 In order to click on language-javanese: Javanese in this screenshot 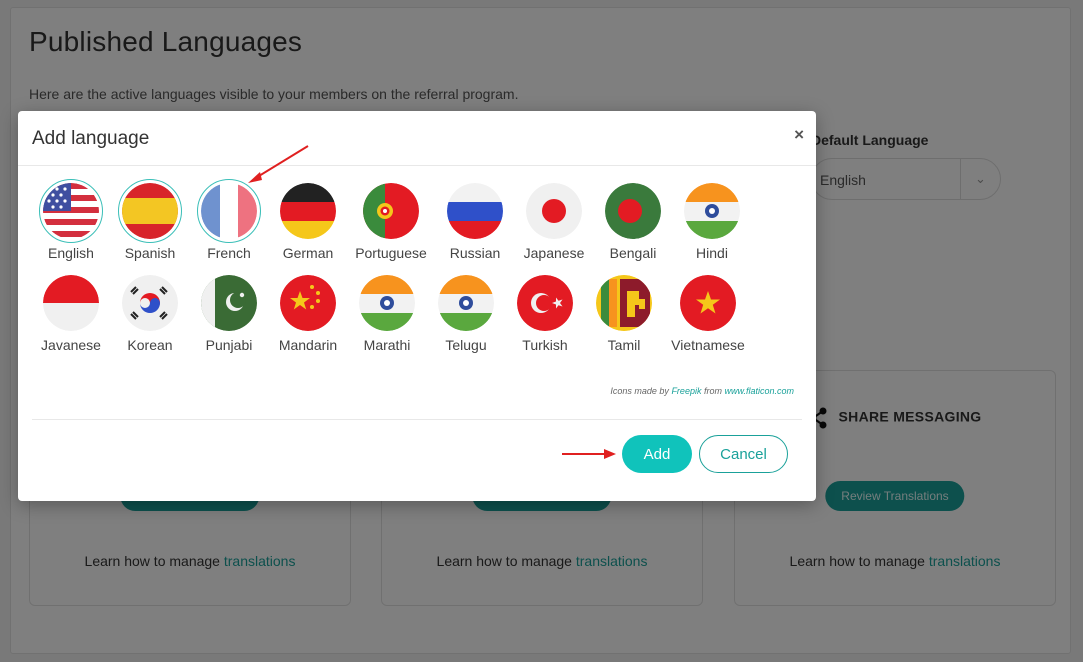, I will do `click(71, 312)`.